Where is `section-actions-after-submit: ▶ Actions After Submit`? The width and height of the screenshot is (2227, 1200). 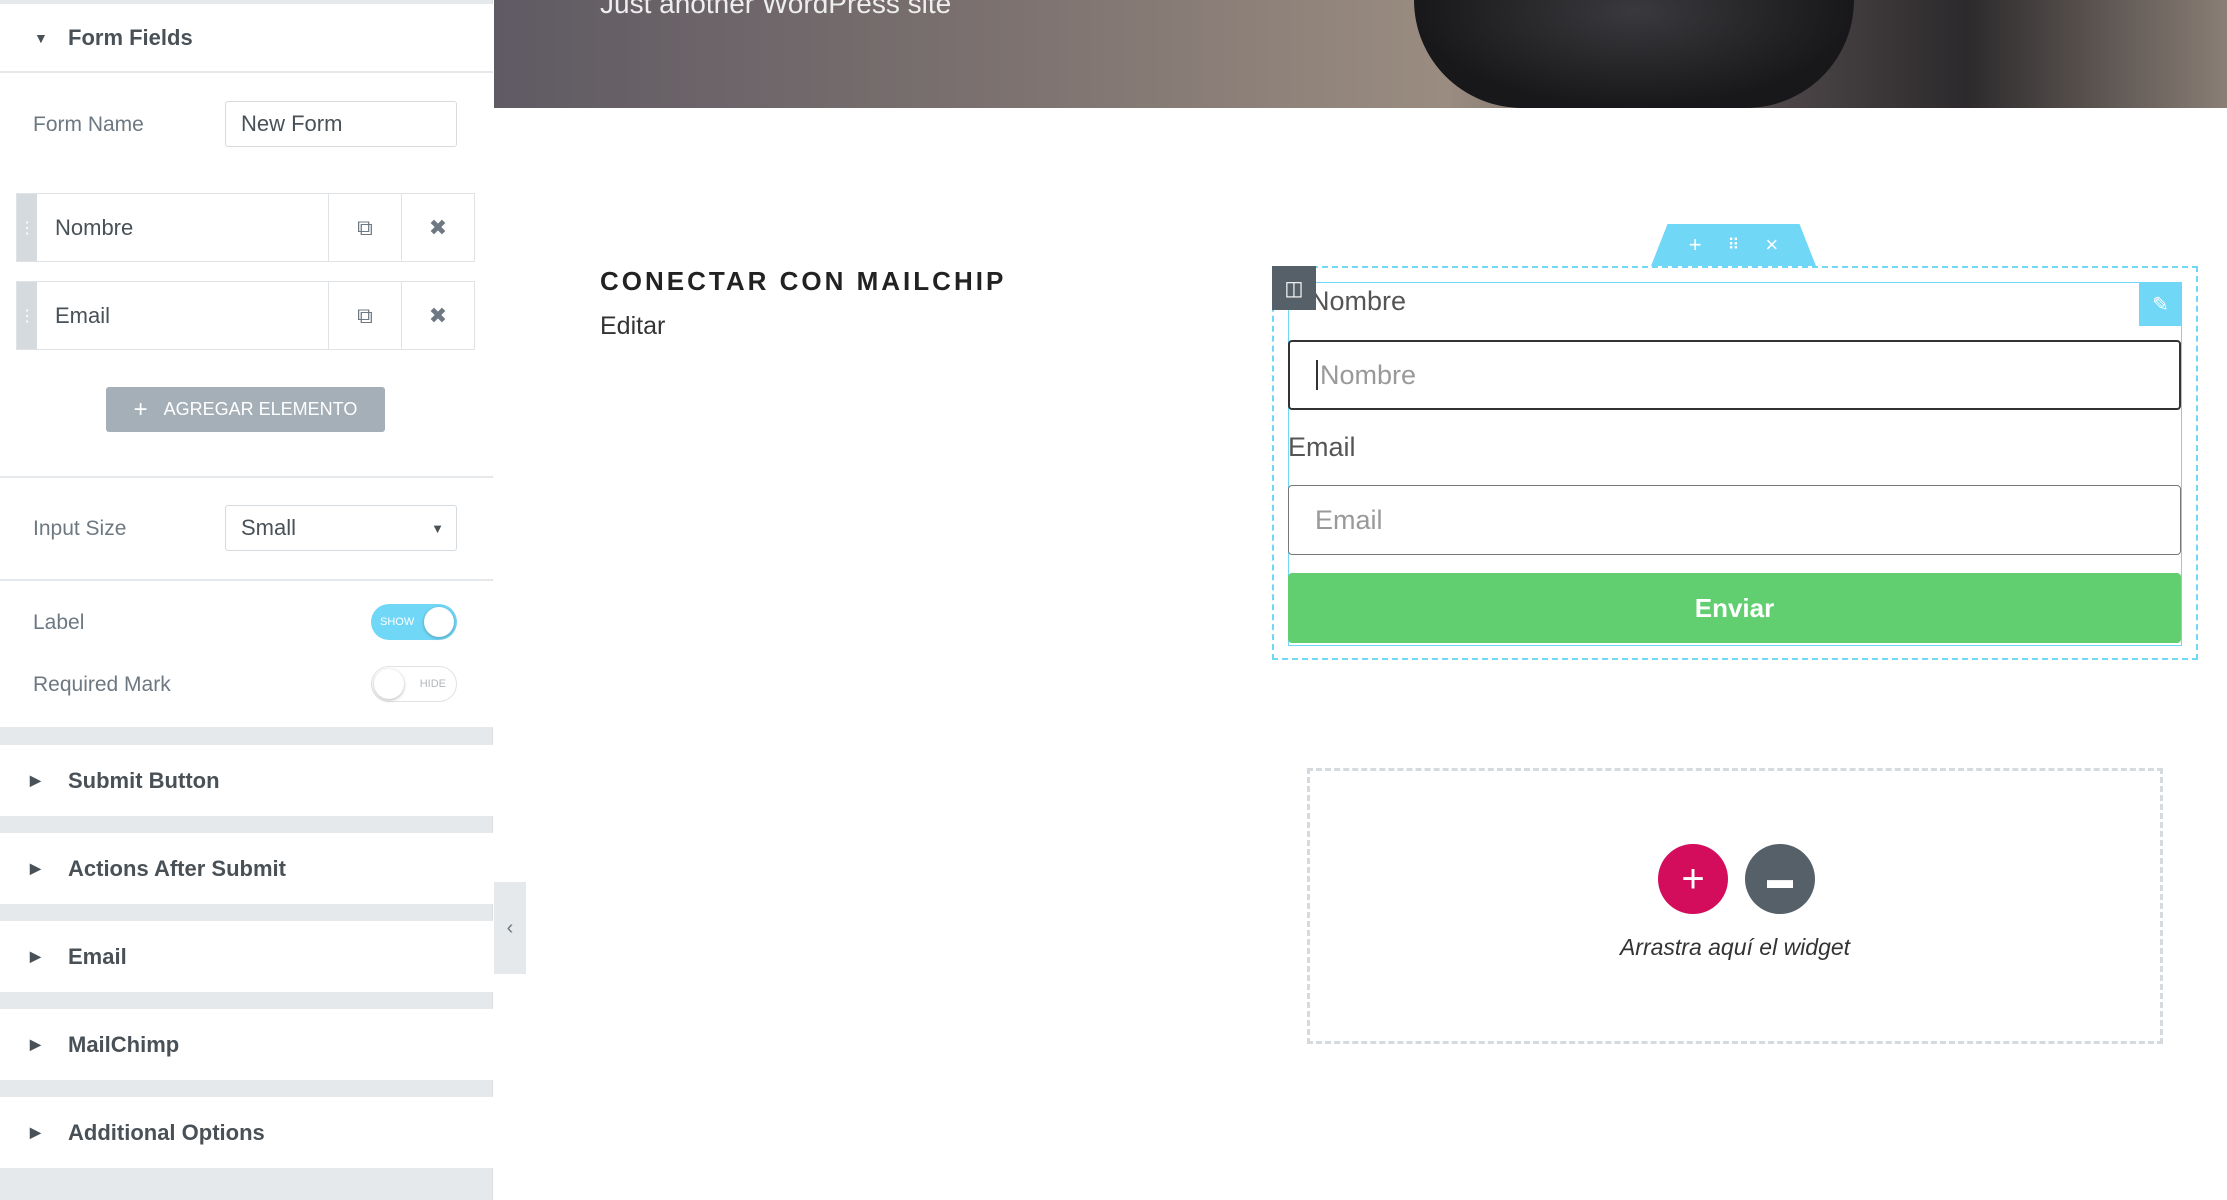 section-actions-after-submit: ▶ Actions After Submit is located at coordinates (246, 868).